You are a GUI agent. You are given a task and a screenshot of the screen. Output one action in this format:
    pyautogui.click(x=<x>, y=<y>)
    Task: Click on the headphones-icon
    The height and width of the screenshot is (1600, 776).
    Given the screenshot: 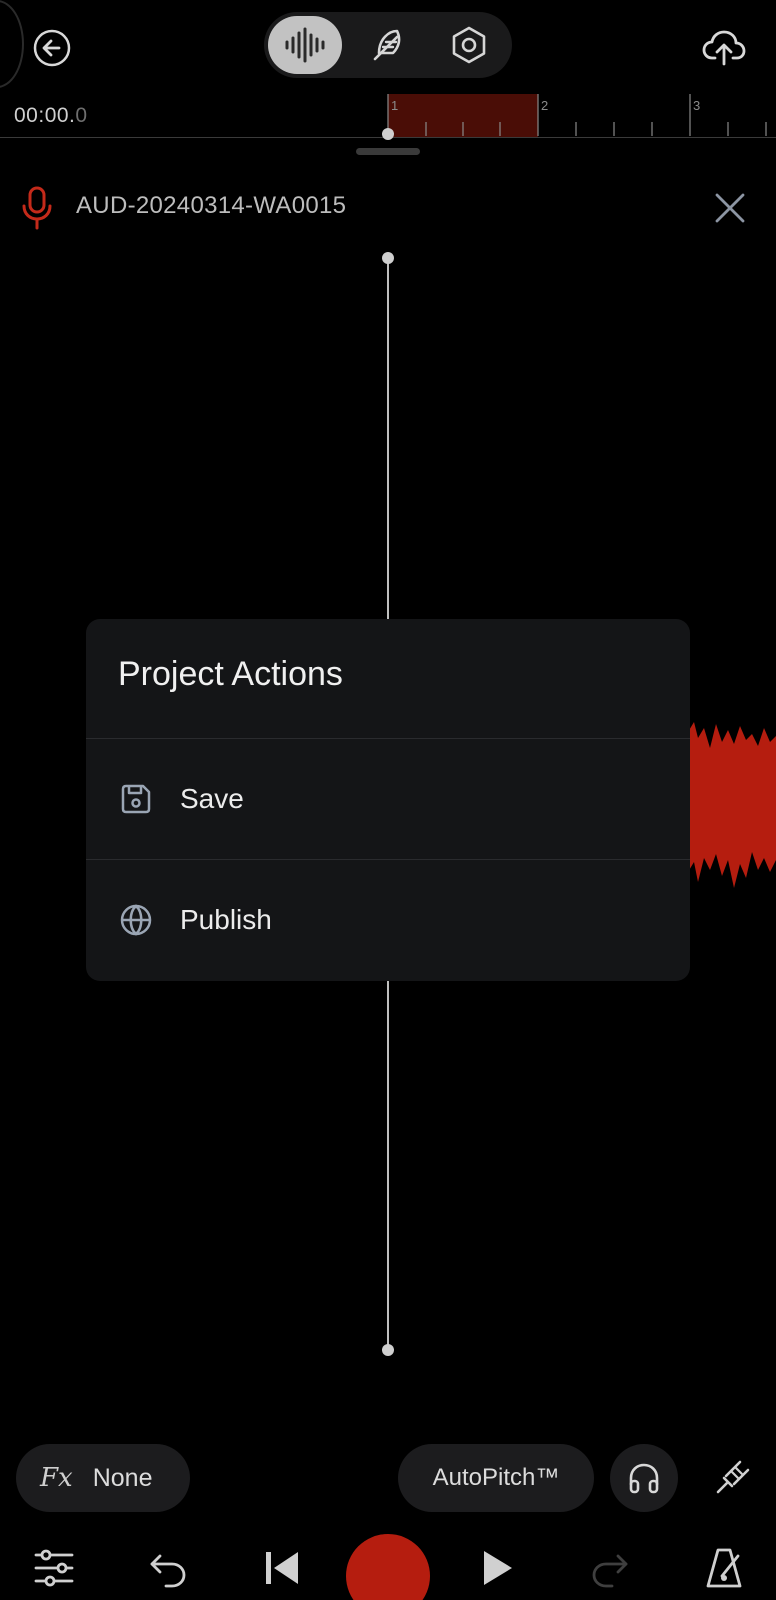 What is the action you would take?
    pyautogui.click(x=644, y=1478)
    